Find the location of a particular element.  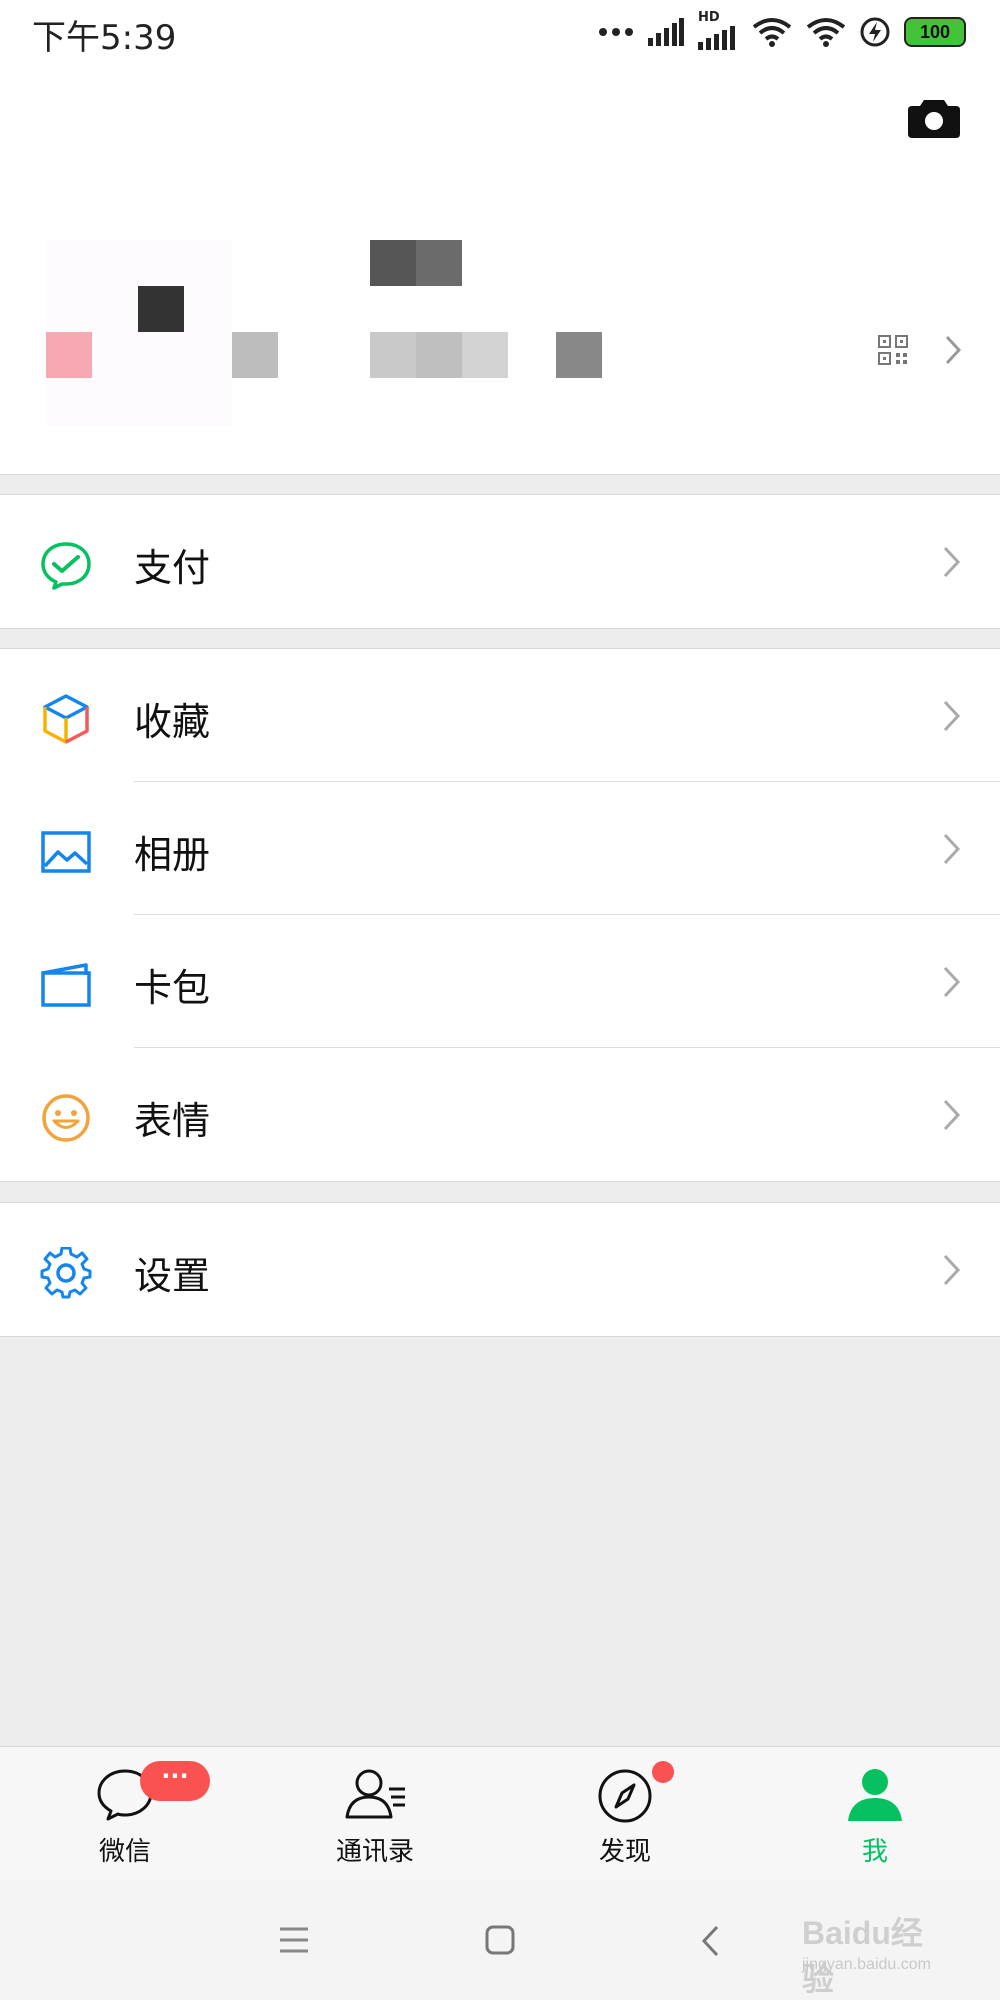

favorites-cube-icon is located at coordinates (66, 719).